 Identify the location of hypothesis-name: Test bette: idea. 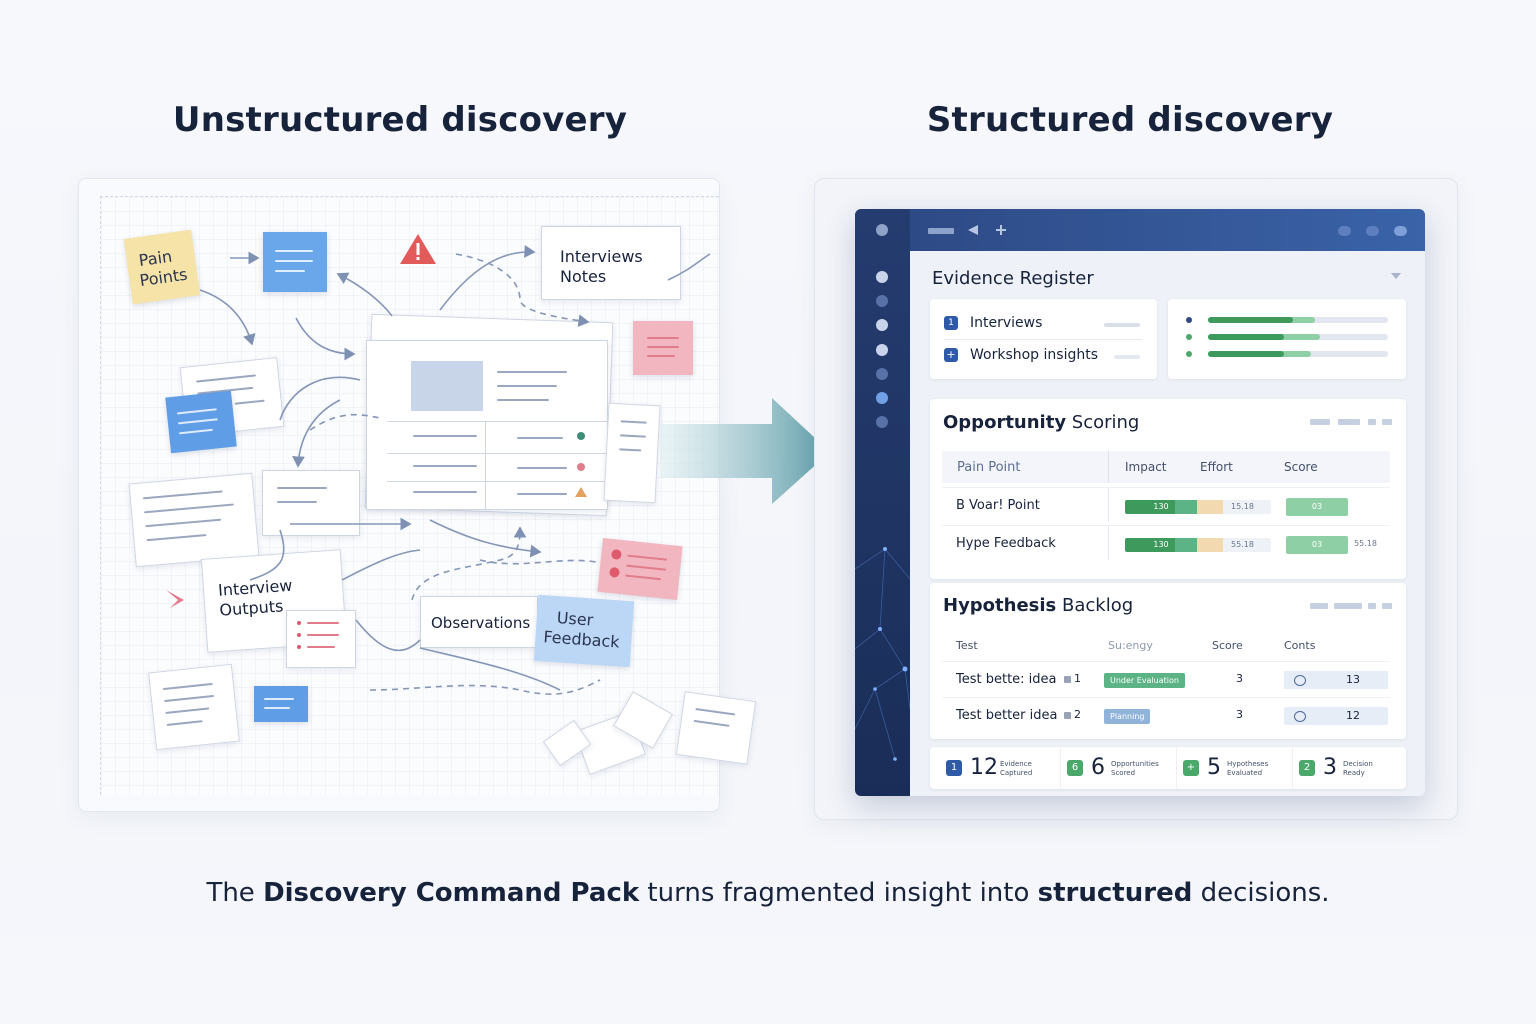
(1006, 679).